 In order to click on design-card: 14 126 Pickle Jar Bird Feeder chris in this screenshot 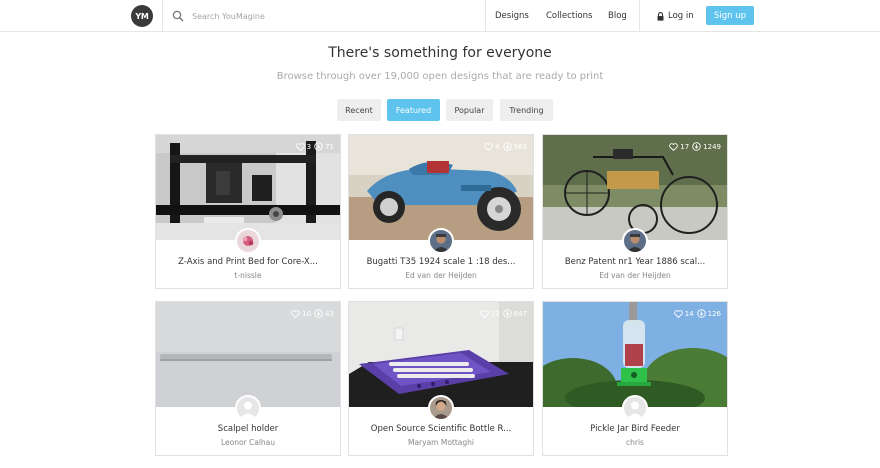, I will do `click(635, 378)`.